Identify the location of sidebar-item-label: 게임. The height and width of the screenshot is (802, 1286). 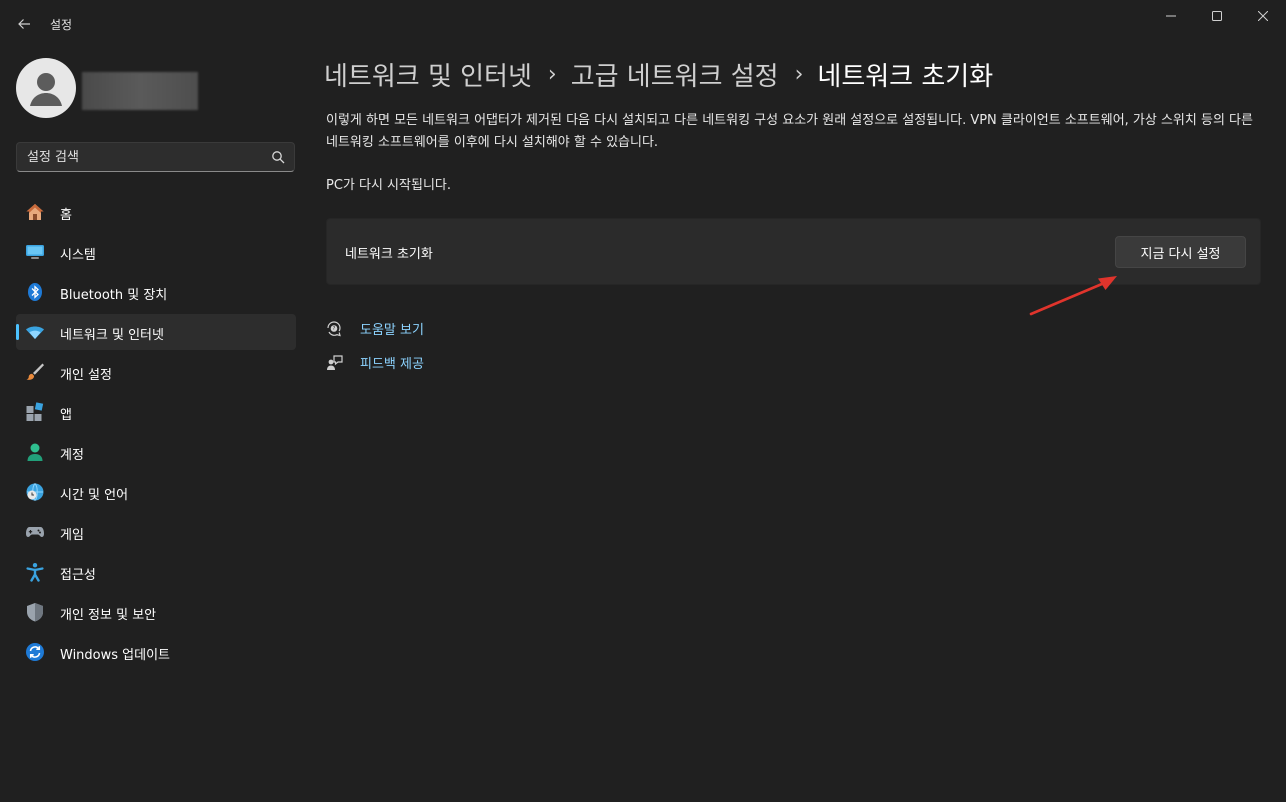
(72, 535).